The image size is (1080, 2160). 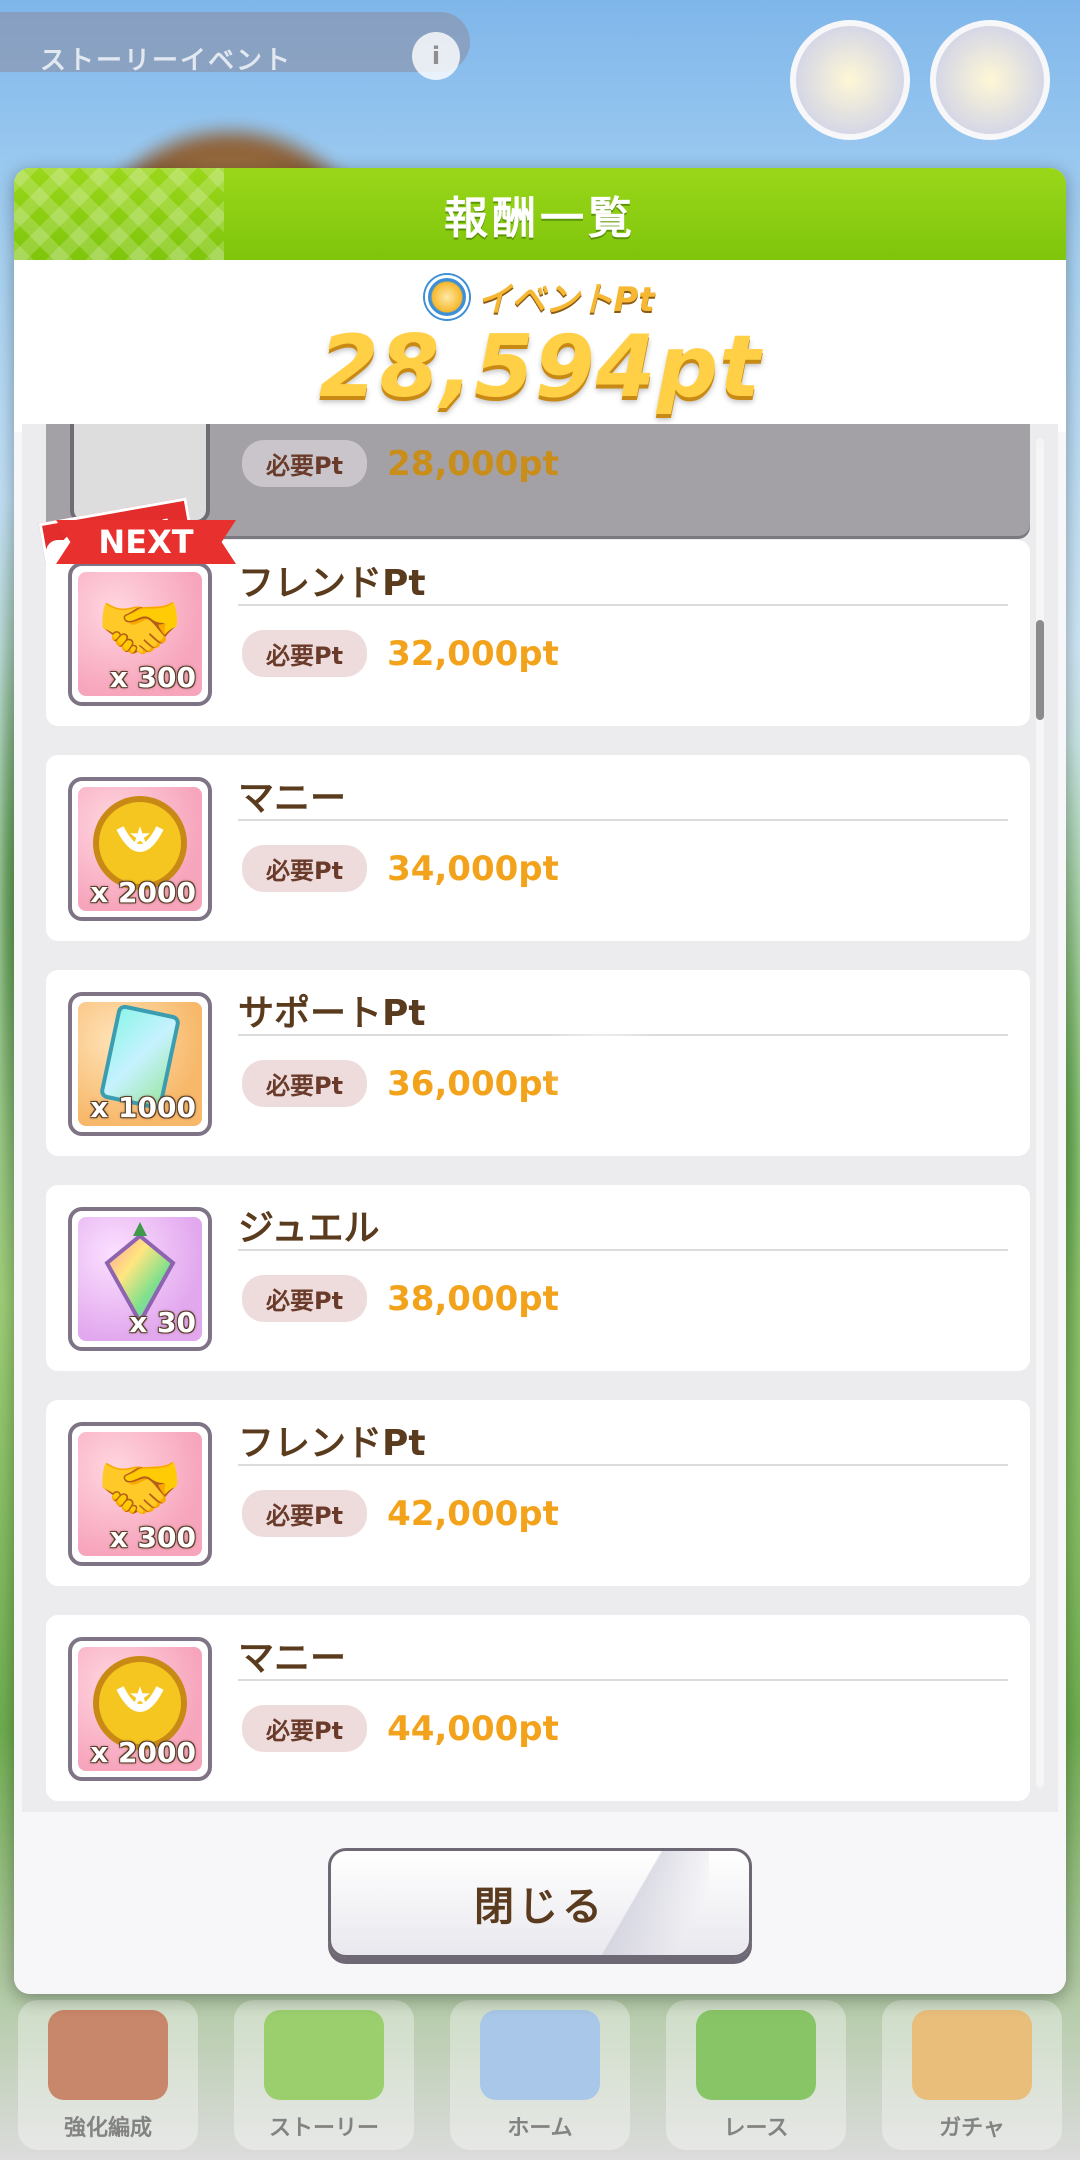 I want to click on character-avatar, so click(x=850, y=80).